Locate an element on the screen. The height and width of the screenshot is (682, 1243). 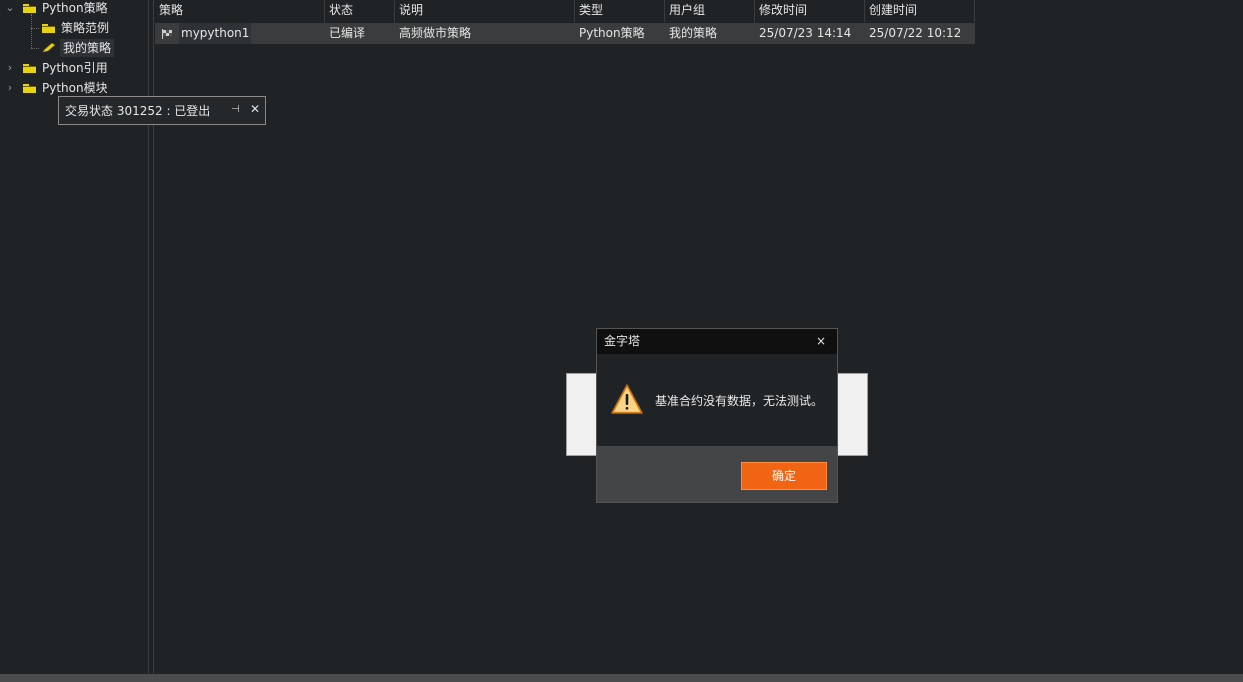
dialog-body: 基准合约没有数据，无法测试。 is located at coordinates (717, 400).